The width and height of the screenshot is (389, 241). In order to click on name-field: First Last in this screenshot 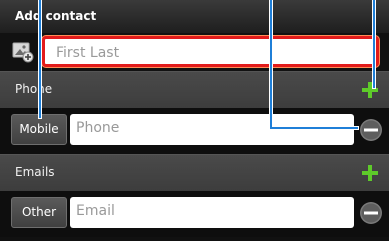, I will do `click(210, 51)`.